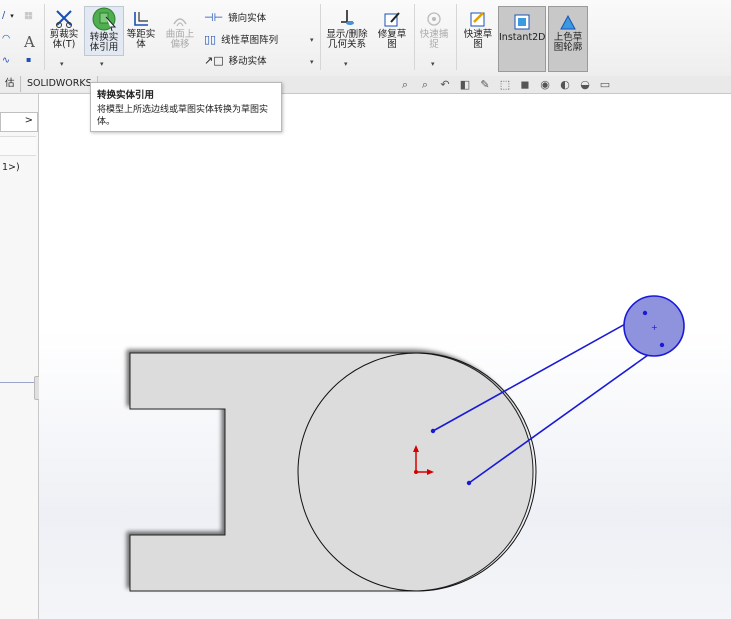 This screenshot has width=731, height=619. What do you see at coordinates (247, 18) in the screenshot?
I see `mirror-label: 镜向实体` at bounding box center [247, 18].